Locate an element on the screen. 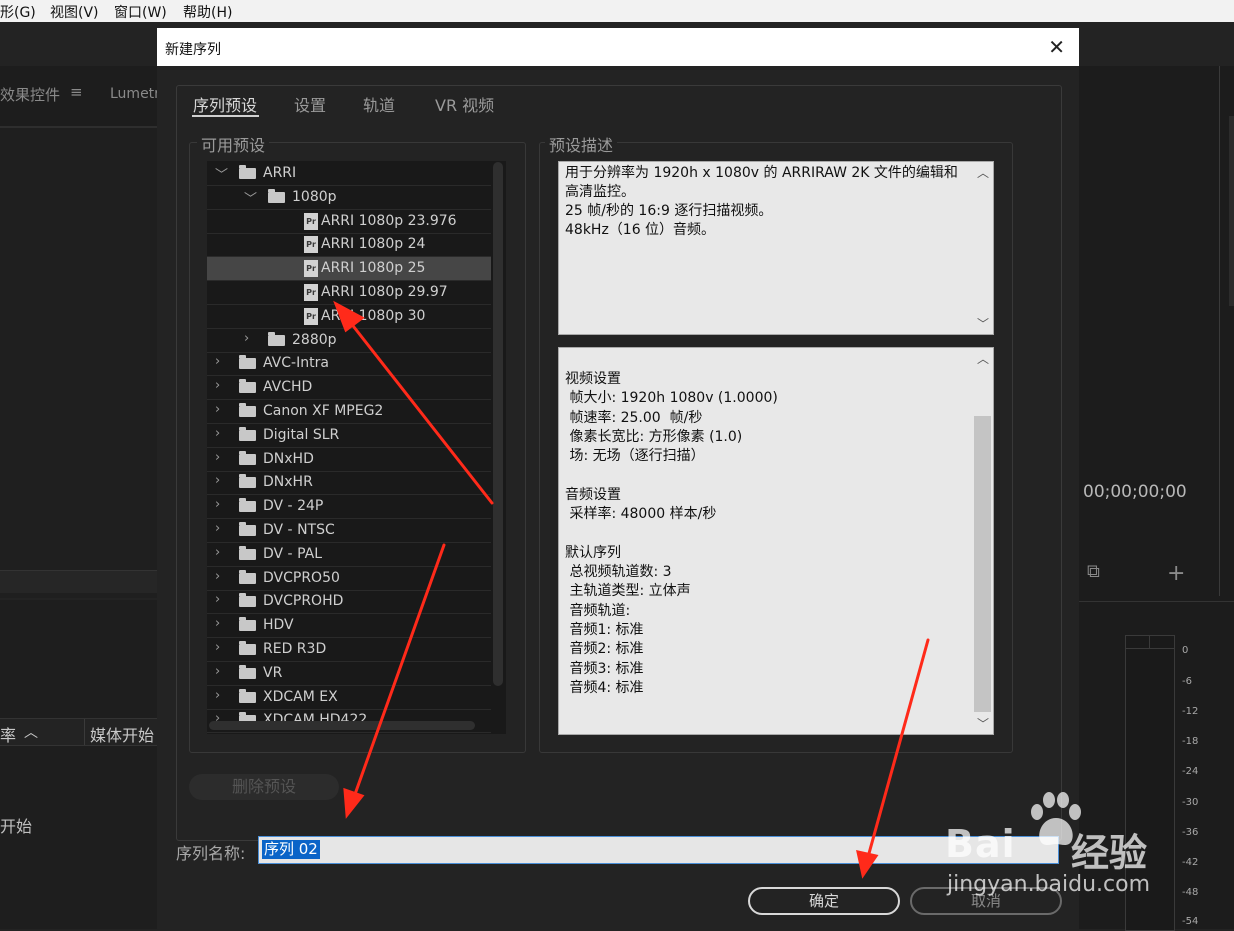 The height and width of the screenshot is (931, 1234). menu-view: 视图(V) is located at coordinates (74, 12).